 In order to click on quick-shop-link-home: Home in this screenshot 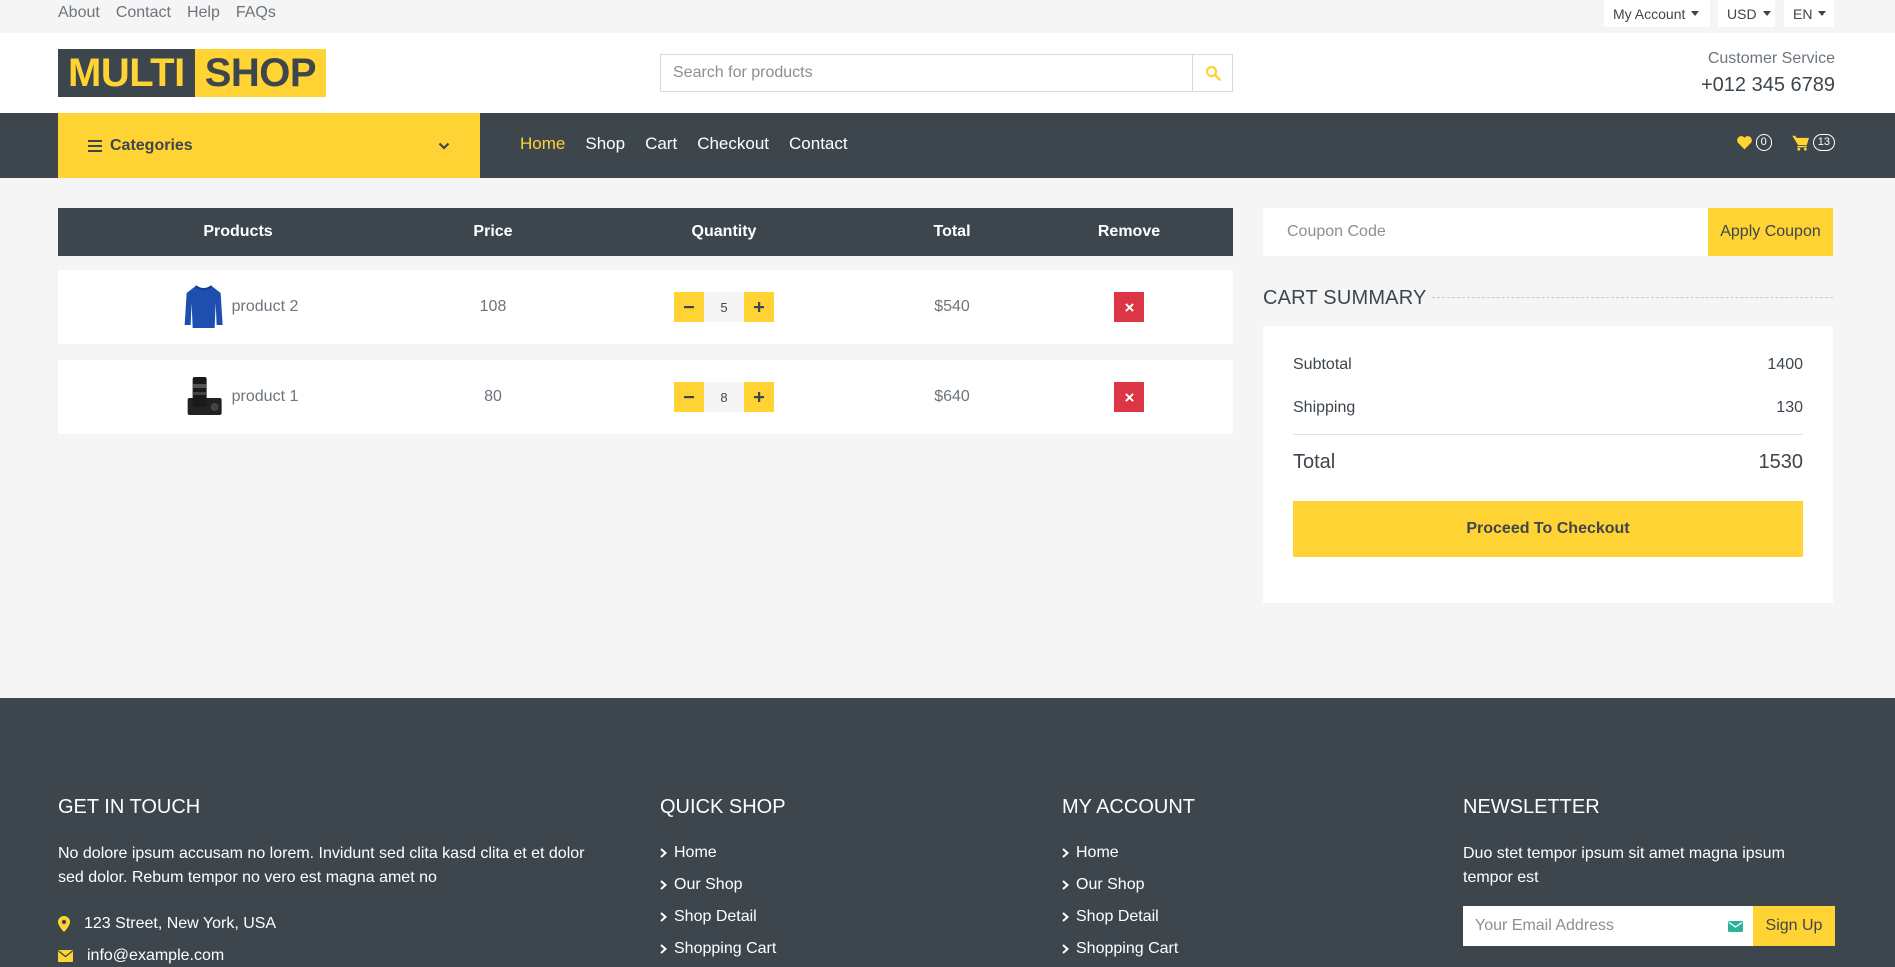, I will do `click(718, 853)`.